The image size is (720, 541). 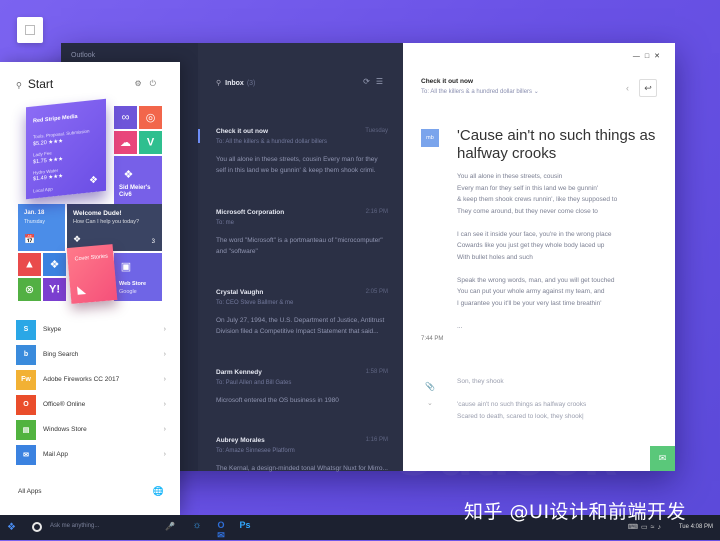 I want to click on prev-message-icon: ‹, so click(x=627, y=88).